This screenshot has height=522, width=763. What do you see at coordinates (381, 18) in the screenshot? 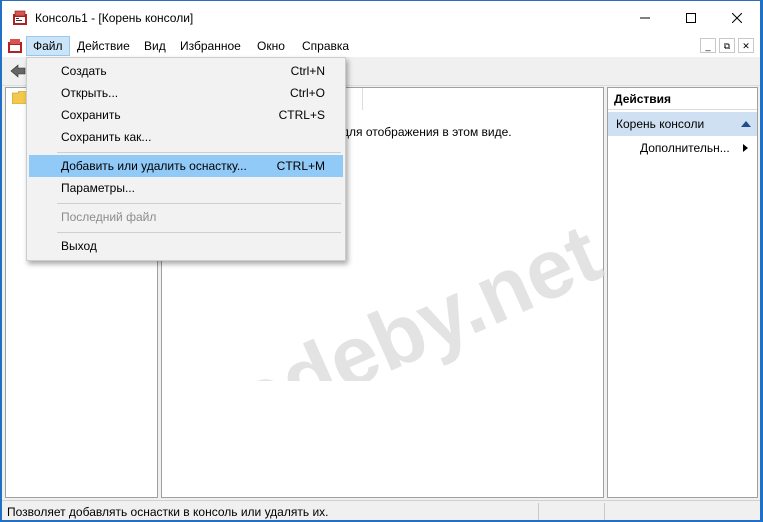
I see `title-bar: Консоль1 - [Корень консоли]` at bounding box center [381, 18].